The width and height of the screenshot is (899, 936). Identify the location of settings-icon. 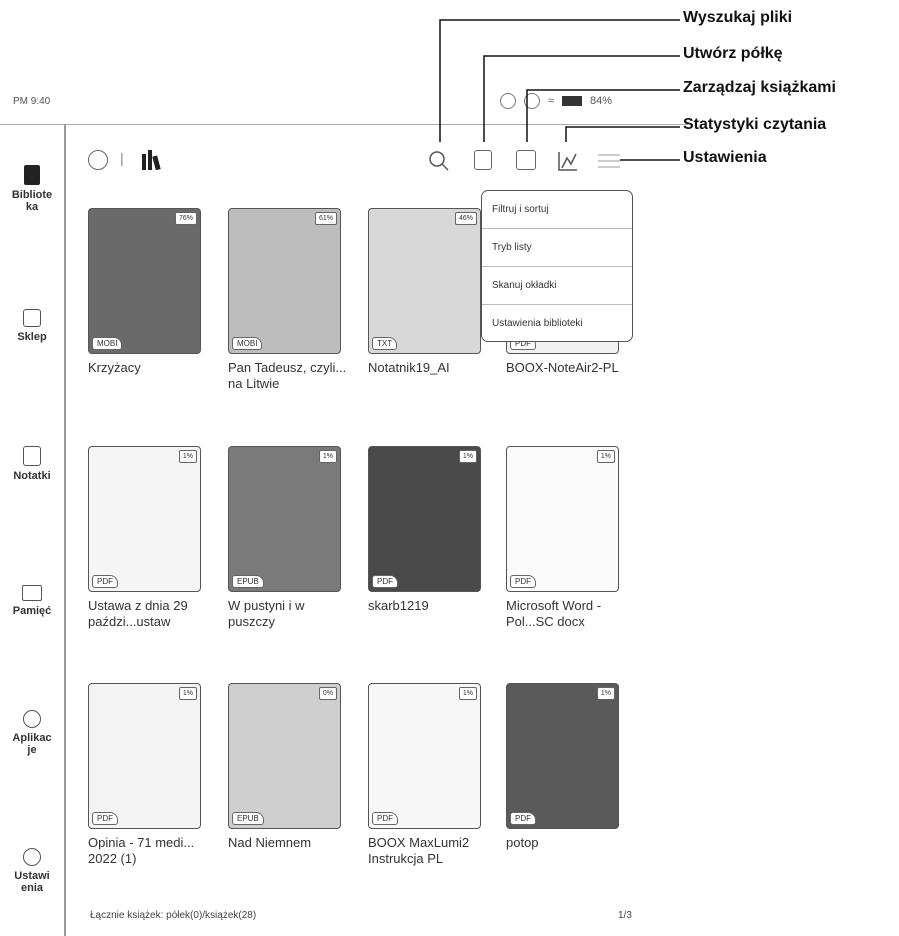
(32, 857).